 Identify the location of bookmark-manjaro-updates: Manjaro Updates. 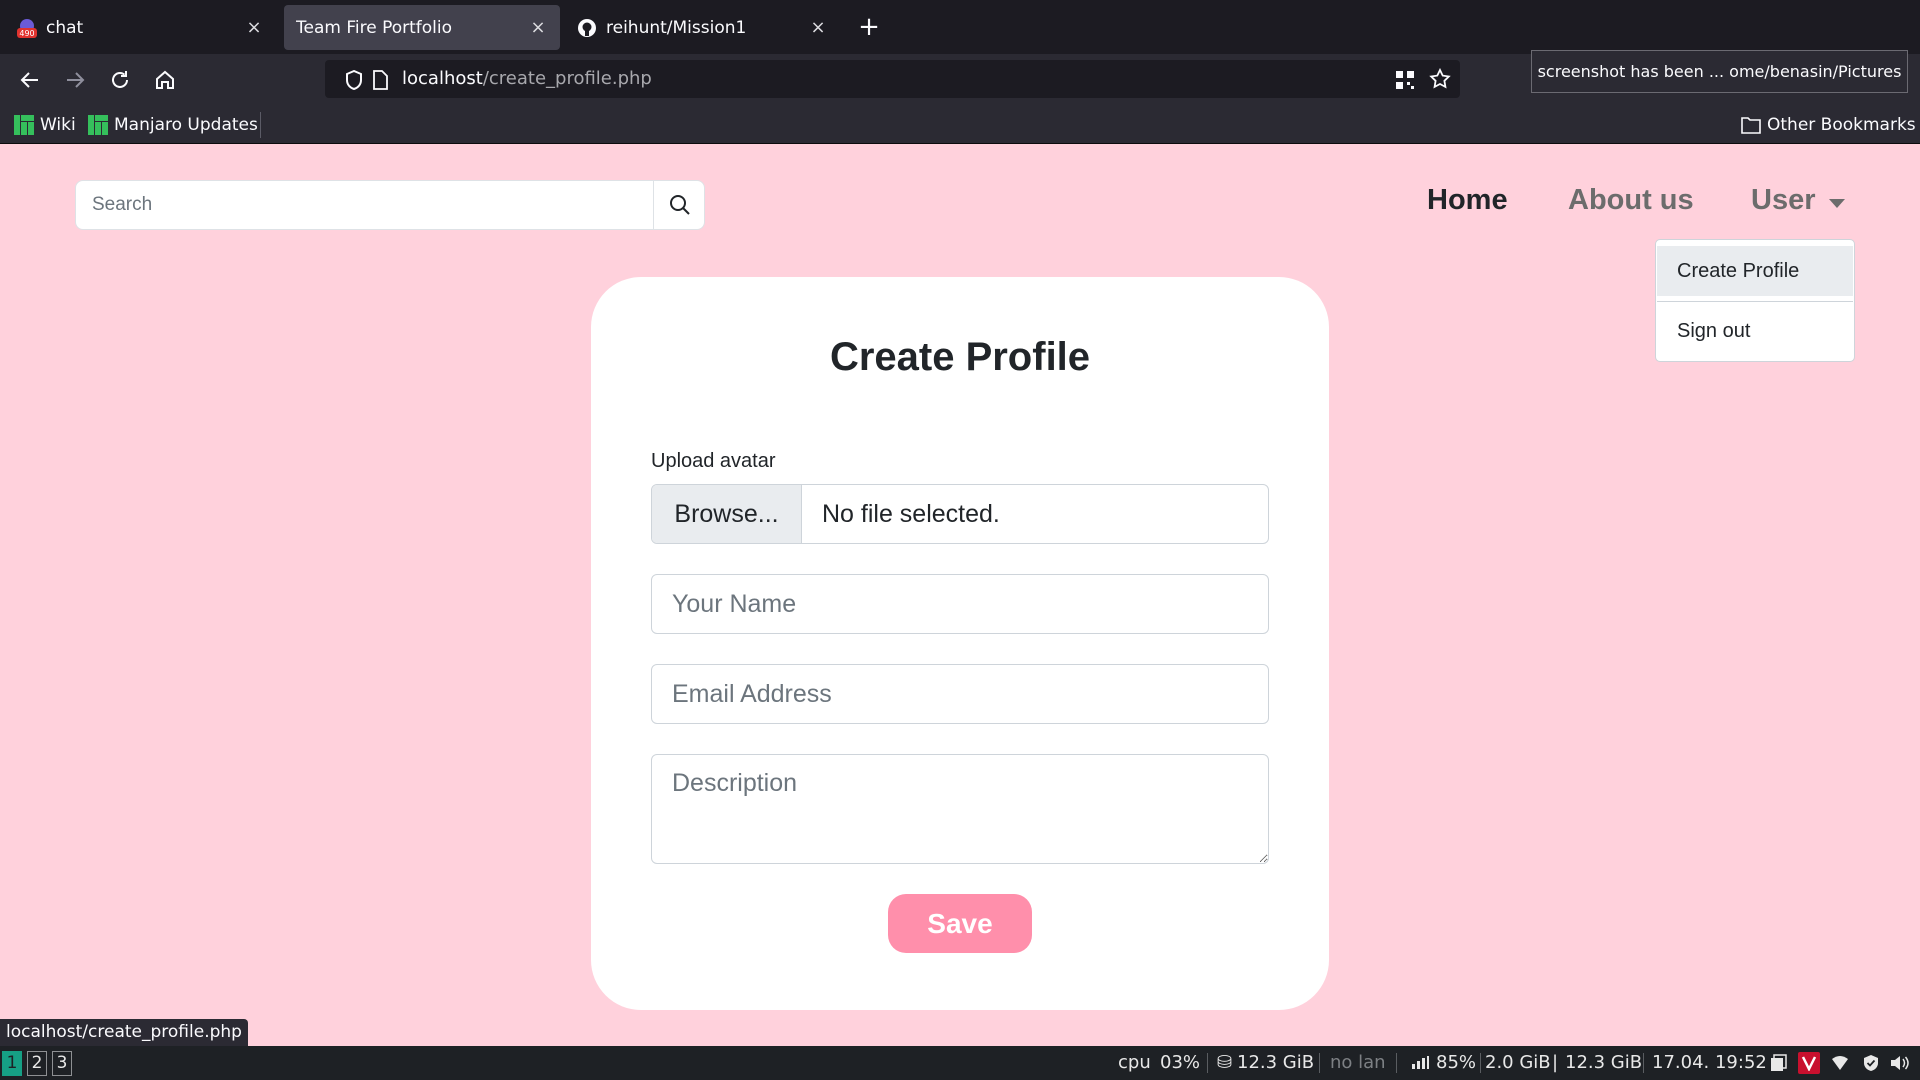
(173, 125).